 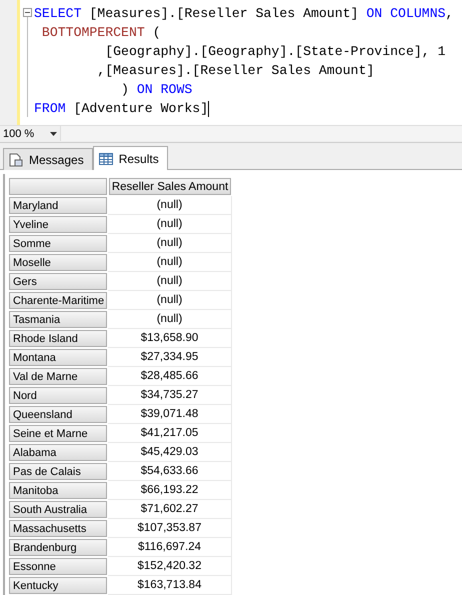 I want to click on row-header: South Australia, so click(x=58, y=509).